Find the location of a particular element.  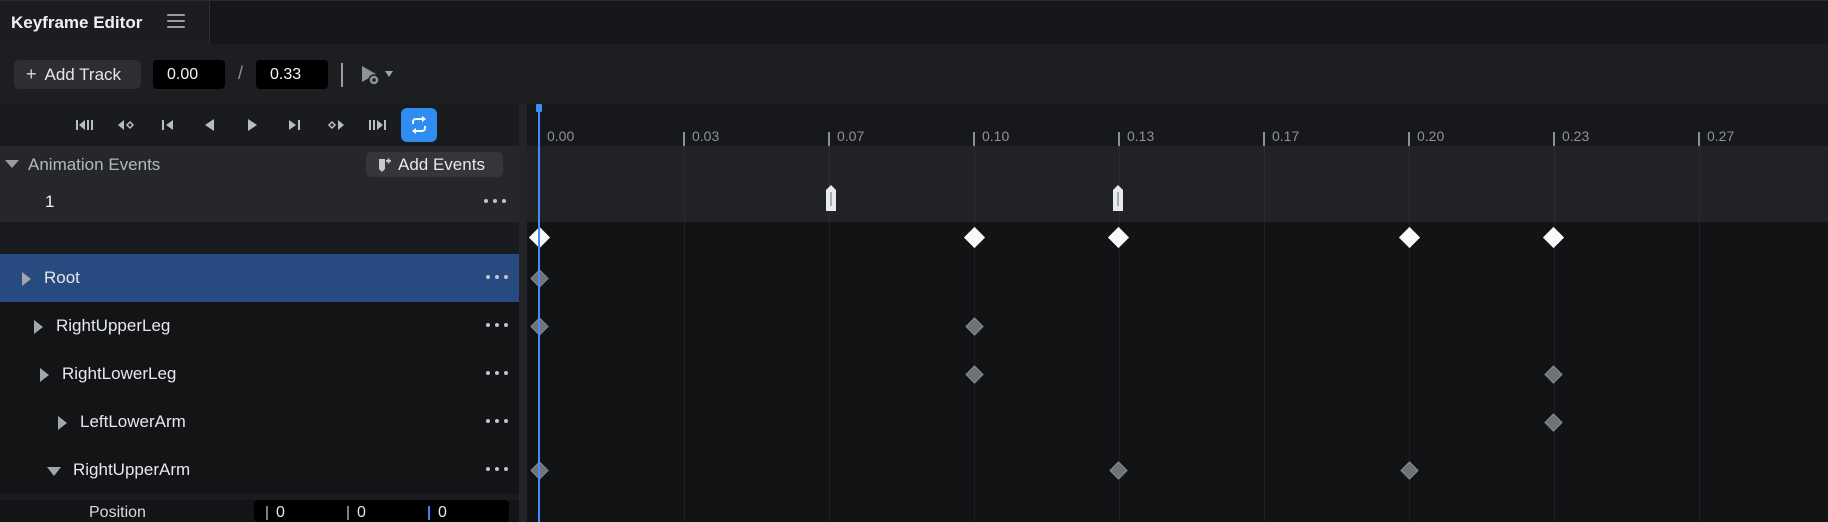

track-label: RightLowerLeg is located at coordinates (119, 373).